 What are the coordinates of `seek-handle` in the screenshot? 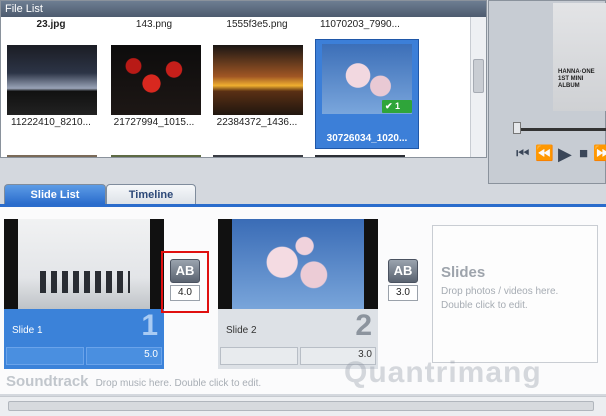 It's located at (517, 128).